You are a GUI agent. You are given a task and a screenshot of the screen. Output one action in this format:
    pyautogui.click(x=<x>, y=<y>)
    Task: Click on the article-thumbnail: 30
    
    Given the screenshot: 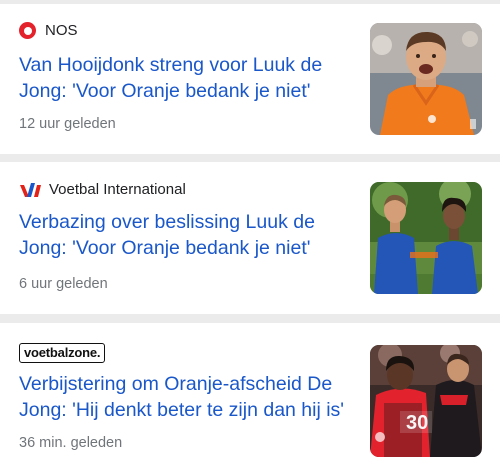 What is the action you would take?
    pyautogui.click(x=426, y=401)
    